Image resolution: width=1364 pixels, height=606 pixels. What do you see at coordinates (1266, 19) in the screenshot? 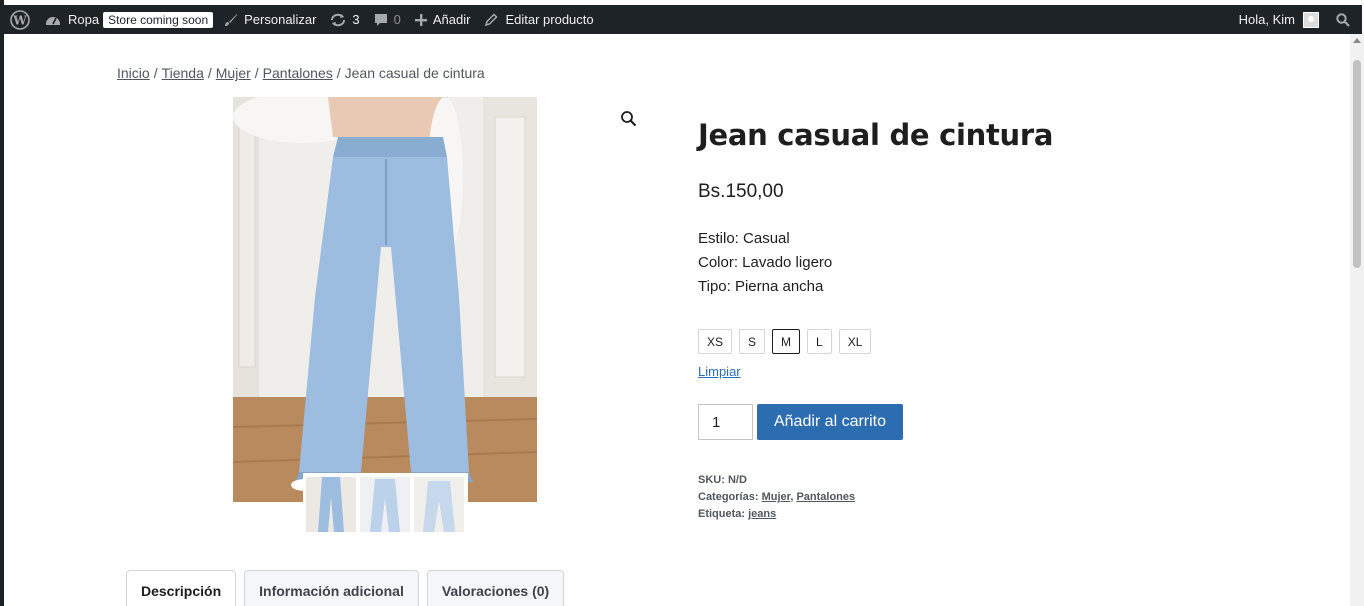
I see `greeting-label: Hola, Kim` at bounding box center [1266, 19].